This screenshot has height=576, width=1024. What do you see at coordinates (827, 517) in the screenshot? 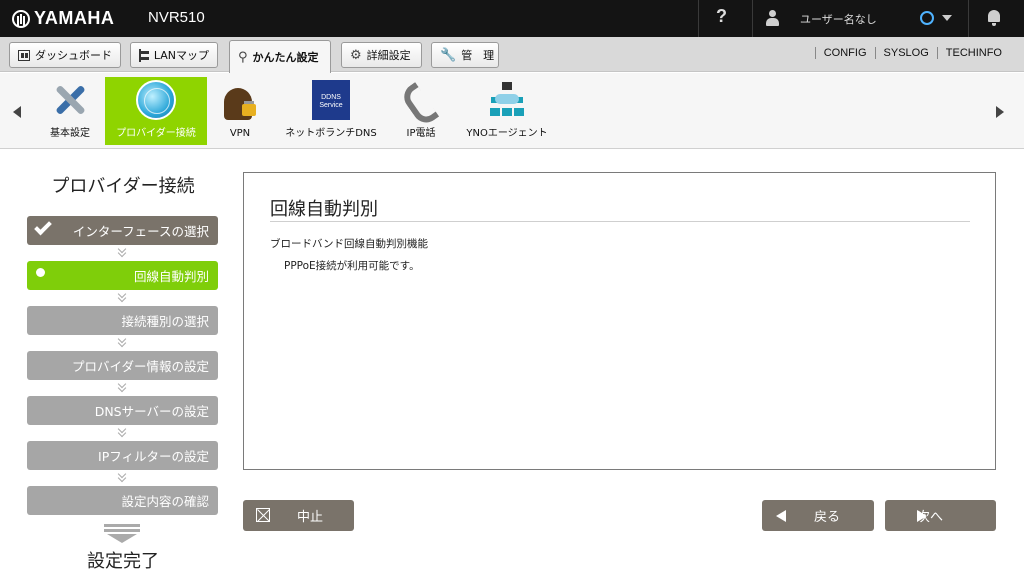
I see `button-label: 戻る` at bounding box center [827, 517].